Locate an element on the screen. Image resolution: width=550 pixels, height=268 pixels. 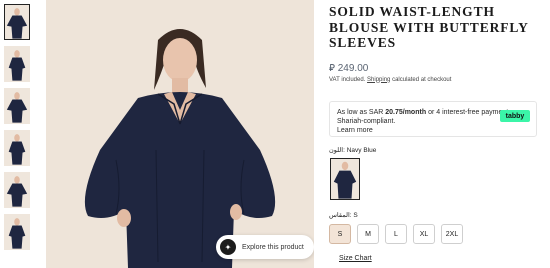
tabby-logo: tabby is located at coordinates (515, 116).